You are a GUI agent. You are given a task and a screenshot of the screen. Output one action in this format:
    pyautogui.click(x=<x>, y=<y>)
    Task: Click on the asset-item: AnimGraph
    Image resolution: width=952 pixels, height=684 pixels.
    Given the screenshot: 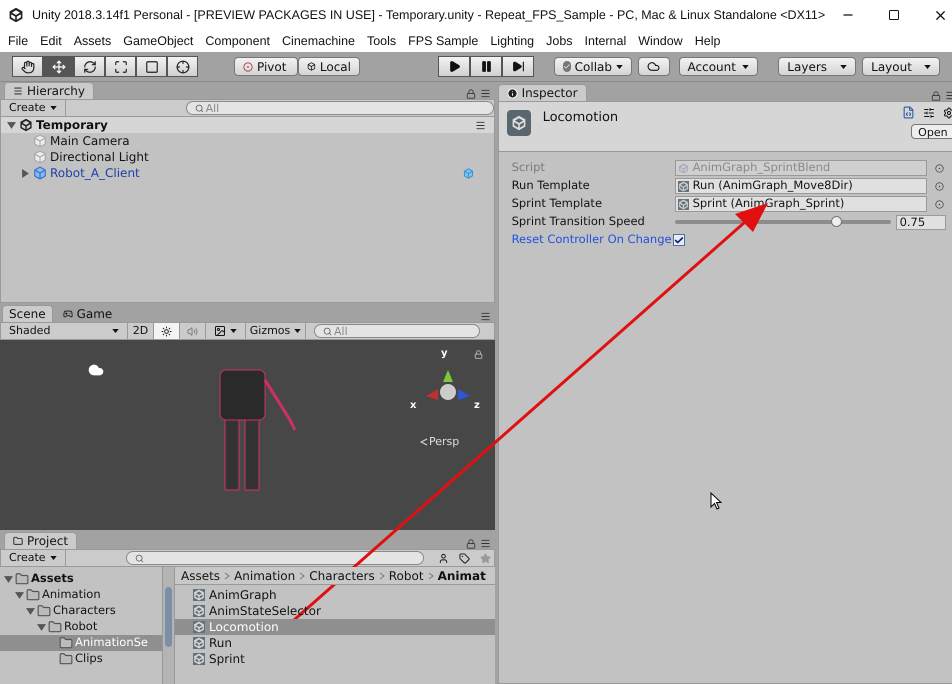 What is the action you would take?
    pyautogui.click(x=335, y=595)
    